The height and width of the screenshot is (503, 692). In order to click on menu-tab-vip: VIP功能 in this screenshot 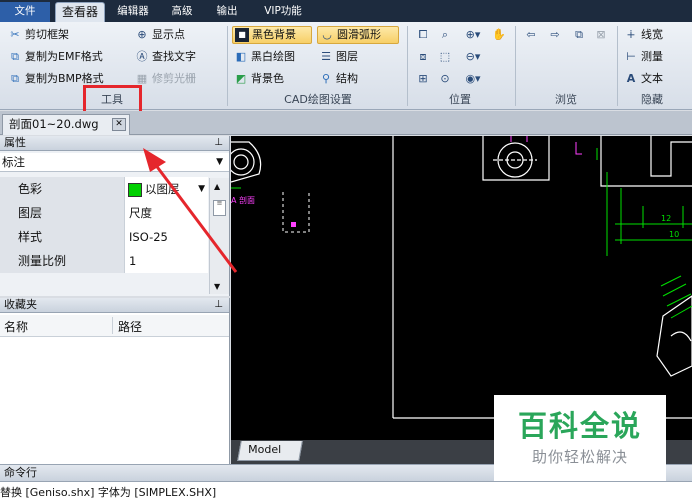, I will do `click(283, 12)`.